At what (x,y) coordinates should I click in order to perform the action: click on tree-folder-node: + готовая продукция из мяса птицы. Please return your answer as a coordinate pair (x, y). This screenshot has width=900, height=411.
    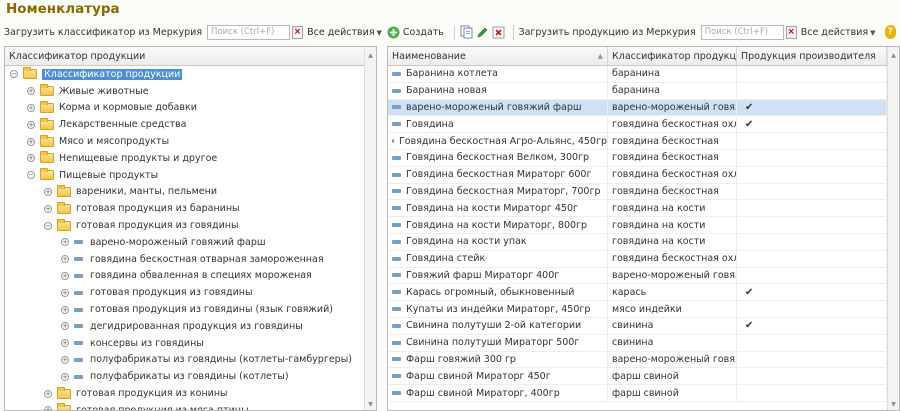
    Looking at the image, I should click on (190, 406).